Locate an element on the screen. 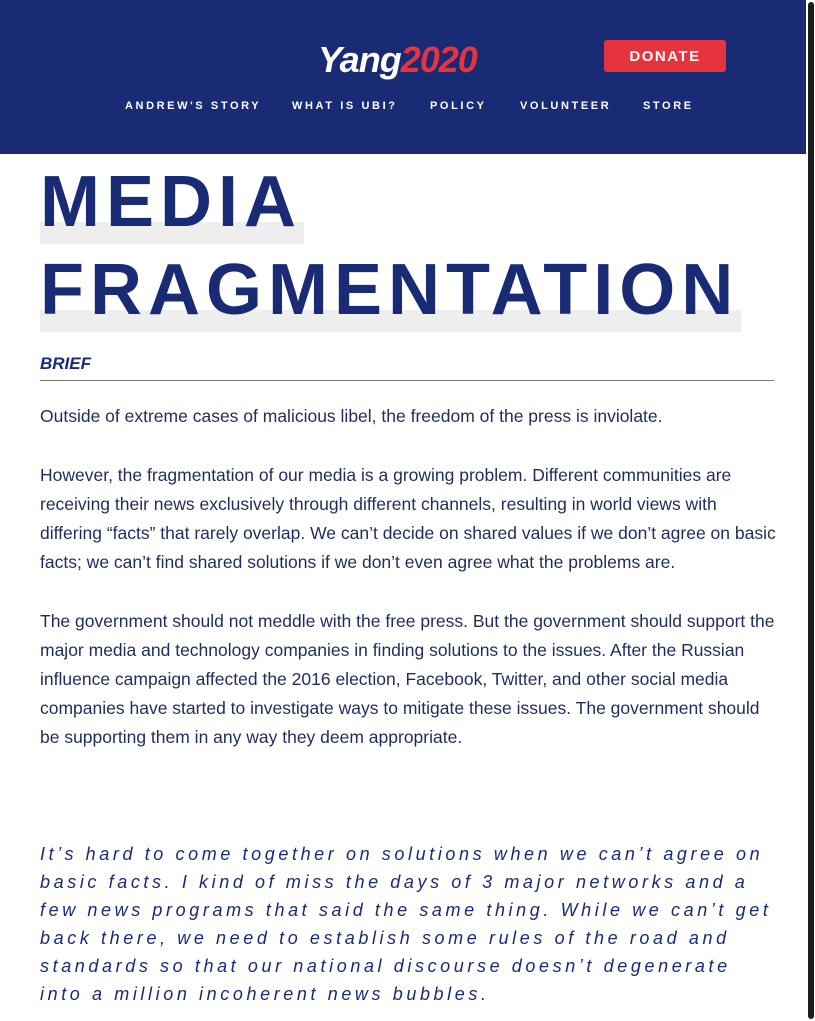 The image size is (815, 1021). nav-store: STORE is located at coordinates (668, 106).